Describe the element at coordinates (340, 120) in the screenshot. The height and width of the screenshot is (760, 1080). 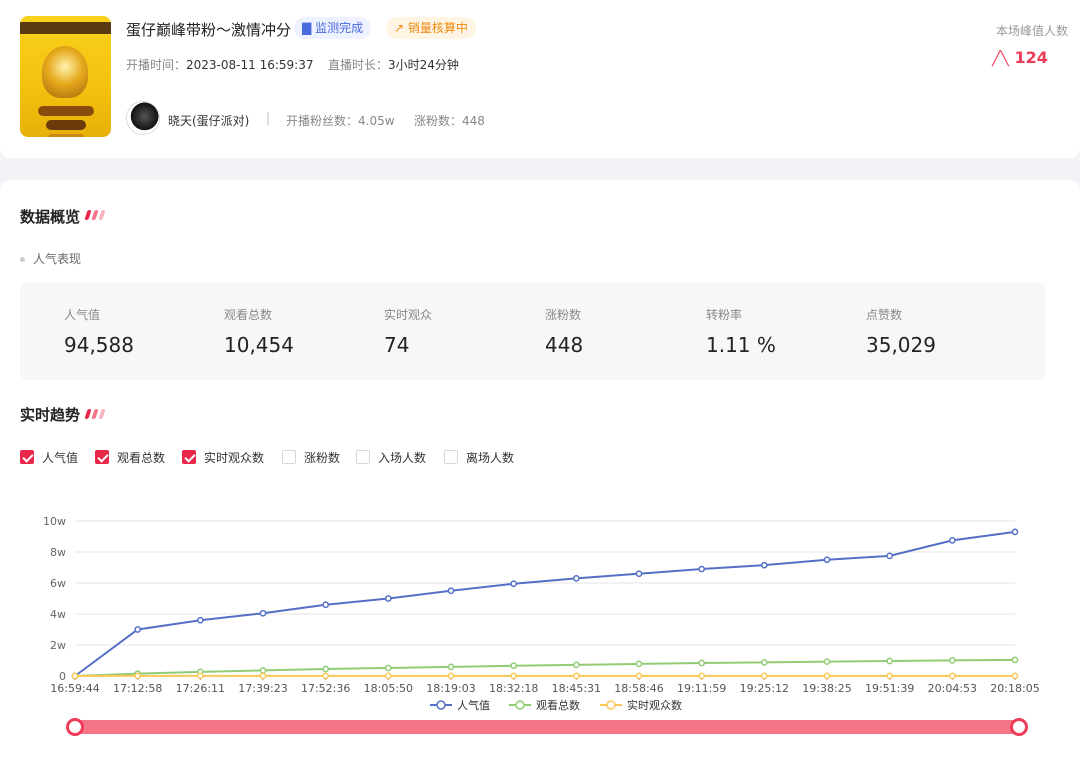
I see `start-fans: 开播粉丝数：4.05w` at that location.